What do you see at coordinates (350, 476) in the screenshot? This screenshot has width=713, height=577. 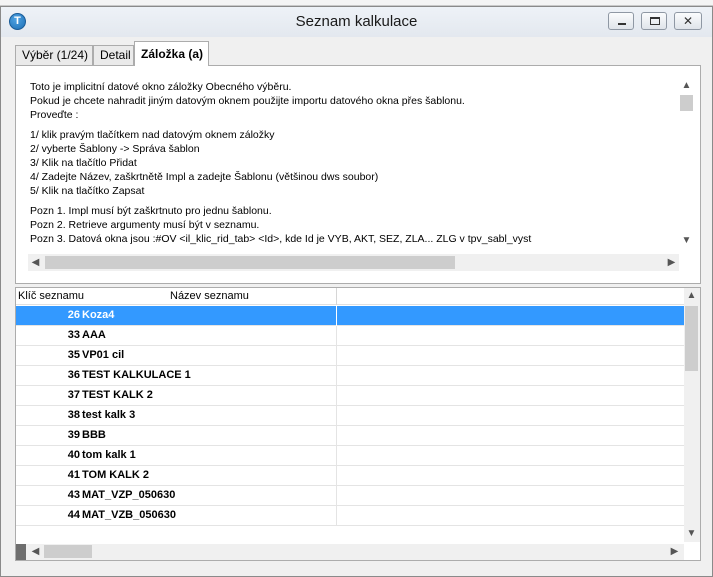 I see `table-row: 41 TOM KALK 2` at bounding box center [350, 476].